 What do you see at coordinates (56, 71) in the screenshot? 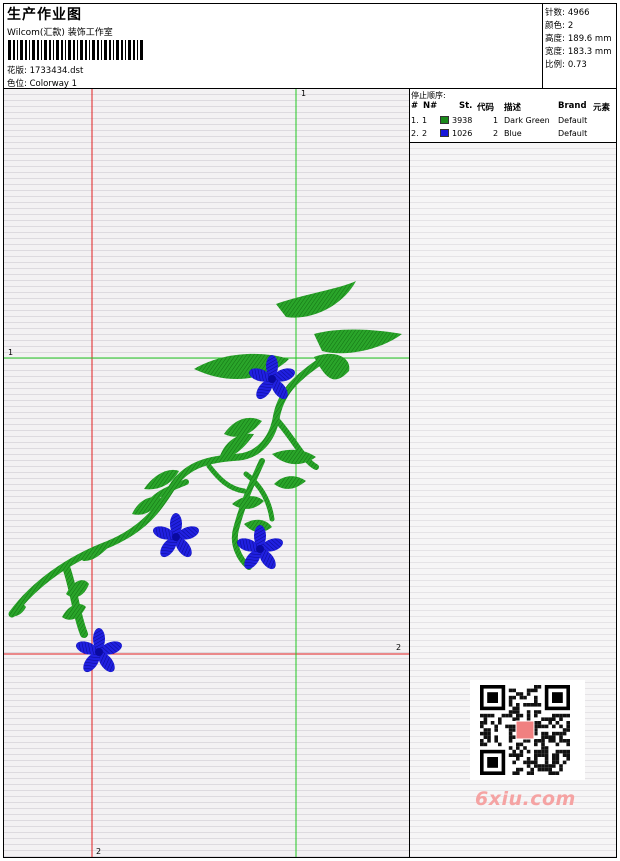
I see `design-file-value: 1733434.dst` at bounding box center [56, 71].